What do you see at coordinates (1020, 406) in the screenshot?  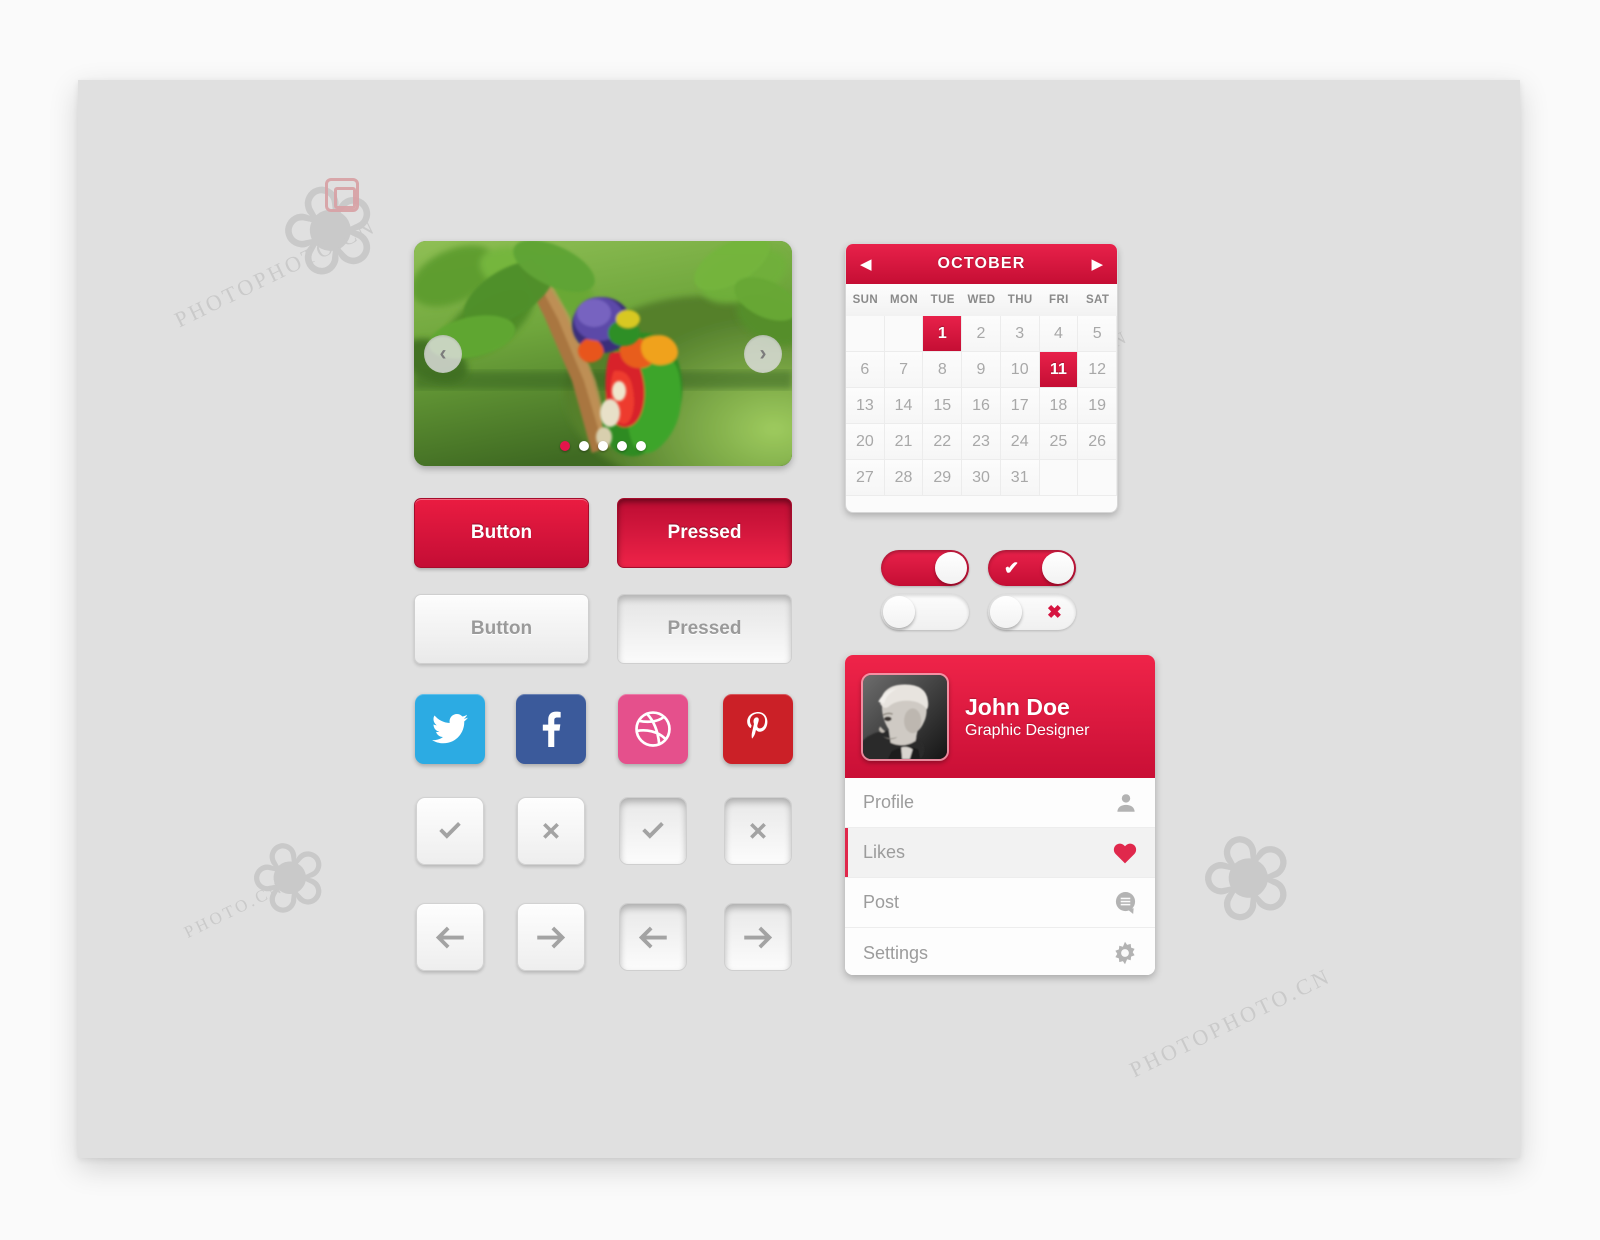 I see `calendar-cell: 17` at bounding box center [1020, 406].